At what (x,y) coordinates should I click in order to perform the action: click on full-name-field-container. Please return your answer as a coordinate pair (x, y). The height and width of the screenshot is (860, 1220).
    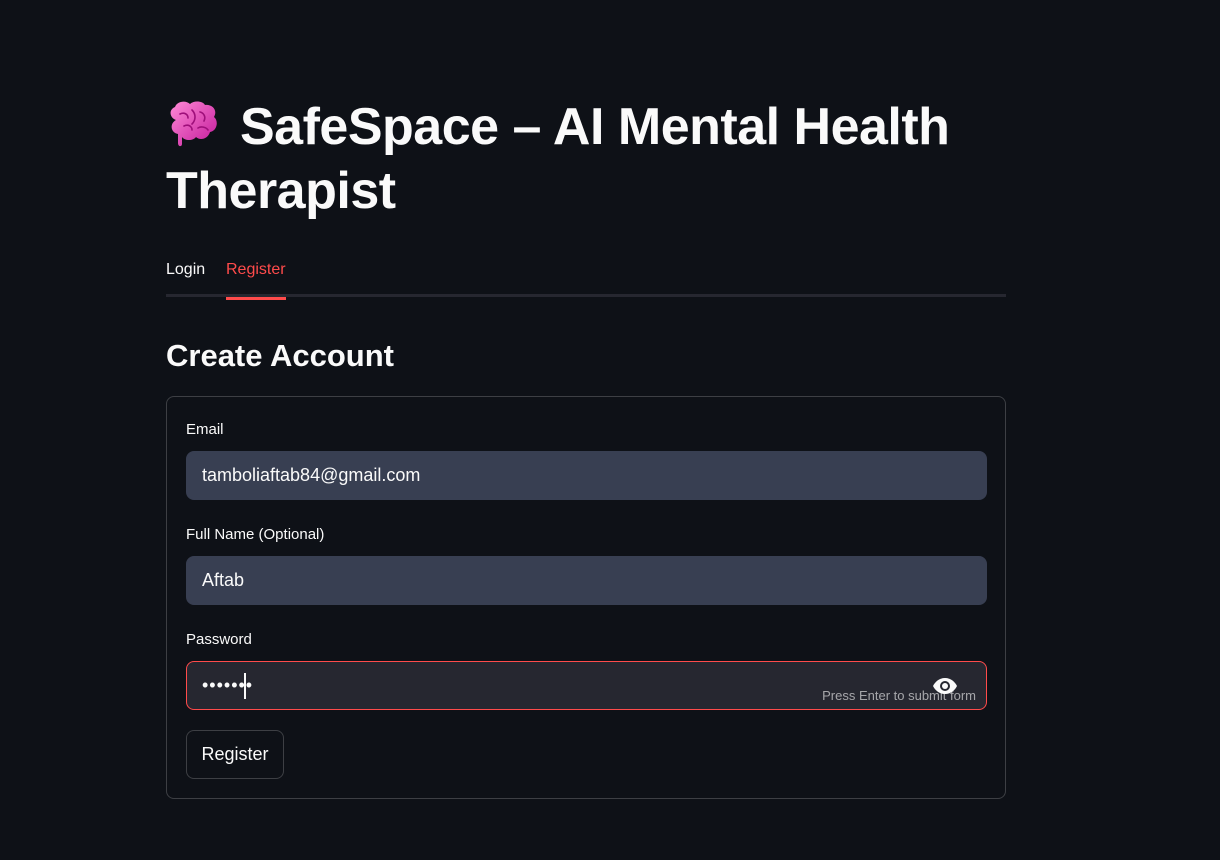
    Looking at the image, I should click on (586, 580).